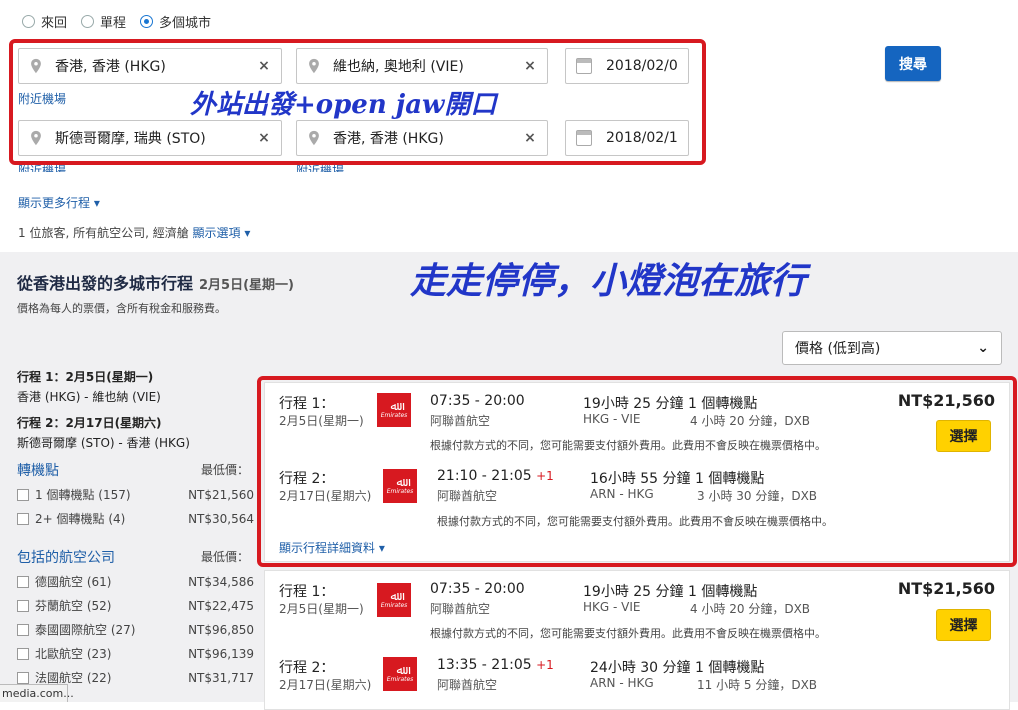 Image resolution: width=1018 pixels, height=710 pixels. I want to click on card2-leg2-layover: 11 小時 5 分鐘，DXB, so click(757, 685).